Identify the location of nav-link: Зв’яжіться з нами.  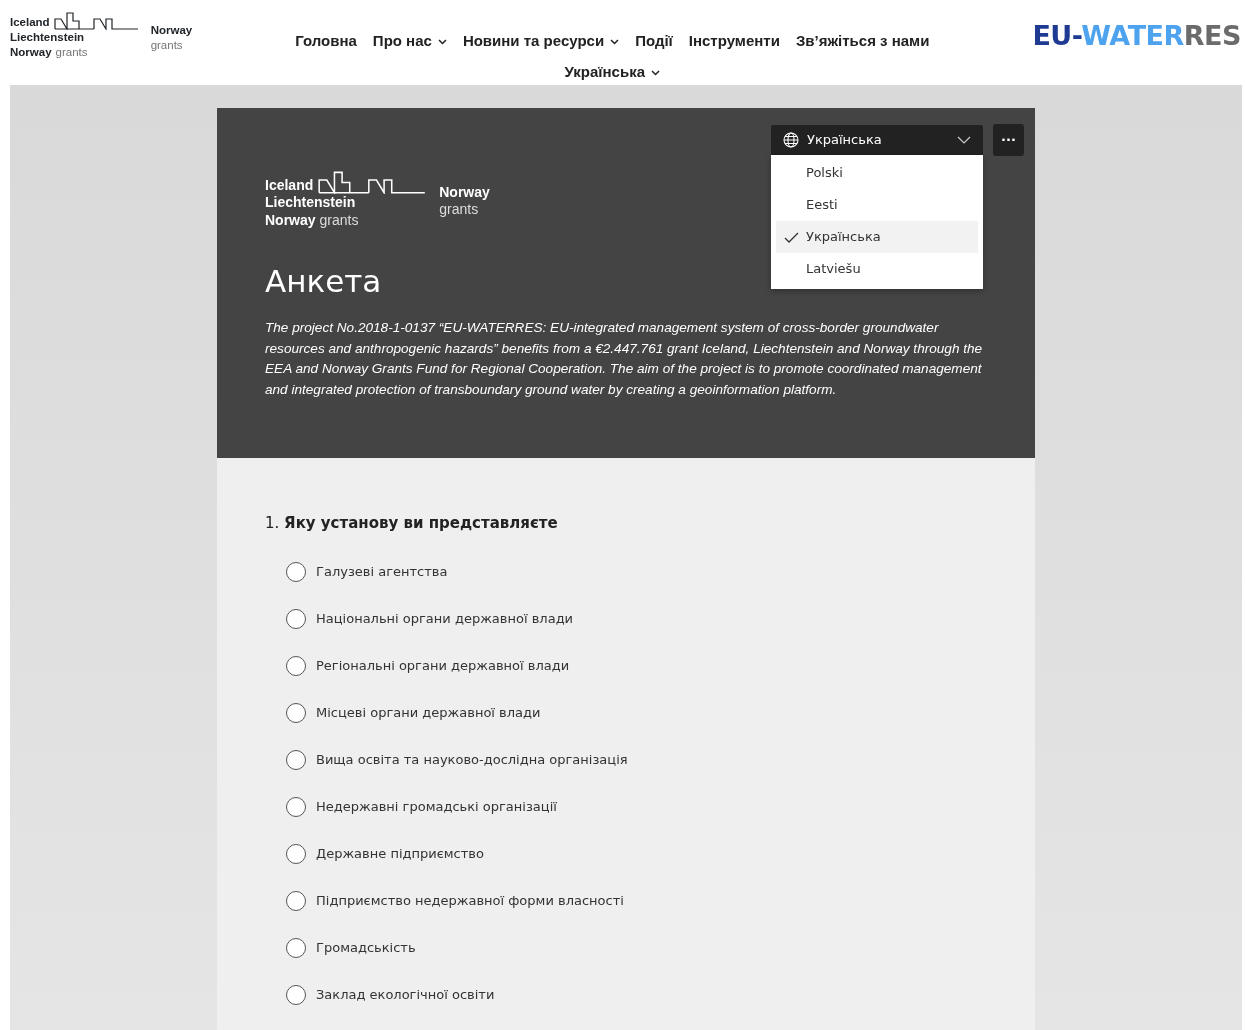
(862, 41).